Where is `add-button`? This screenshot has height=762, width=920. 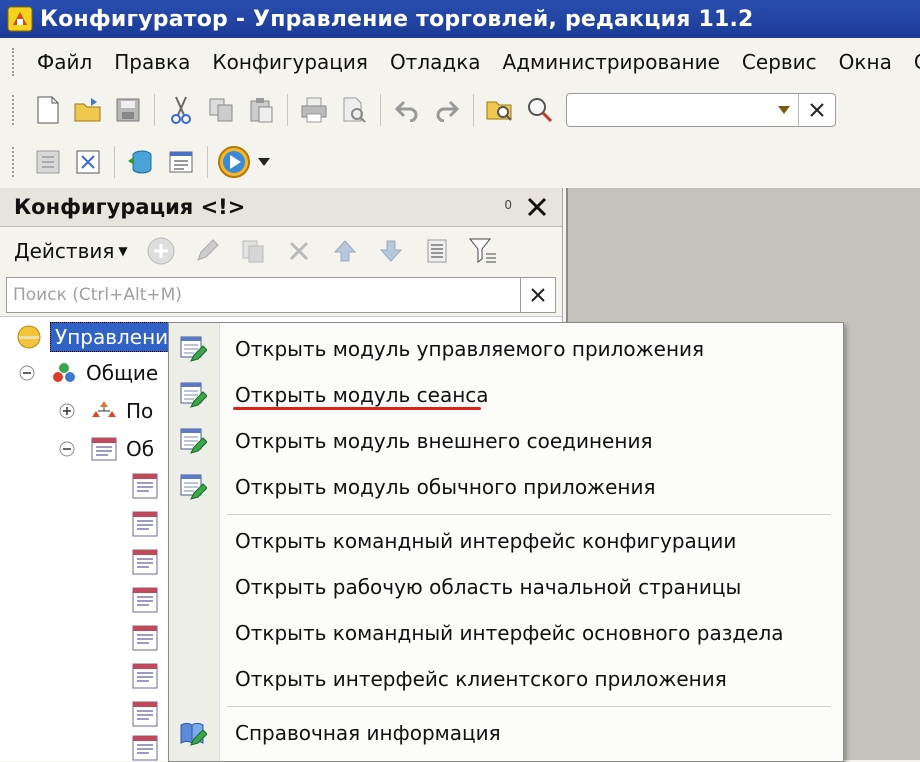 add-button is located at coordinates (161, 251).